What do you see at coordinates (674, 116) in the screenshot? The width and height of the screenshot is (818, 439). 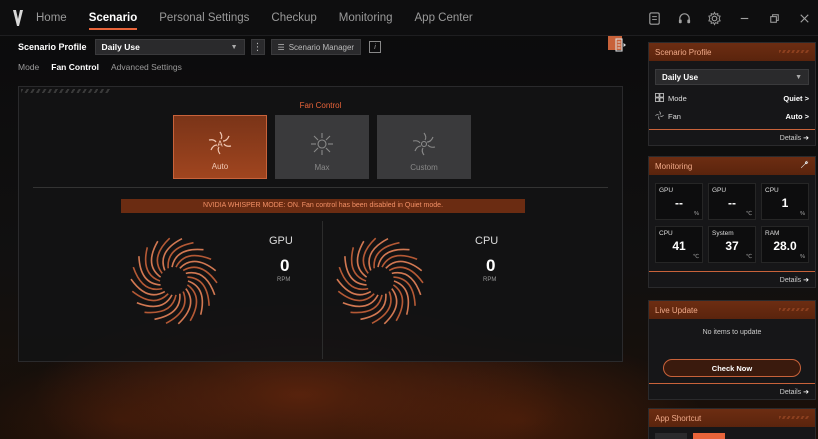 I see `sidebar-fan-label: Fan` at bounding box center [674, 116].